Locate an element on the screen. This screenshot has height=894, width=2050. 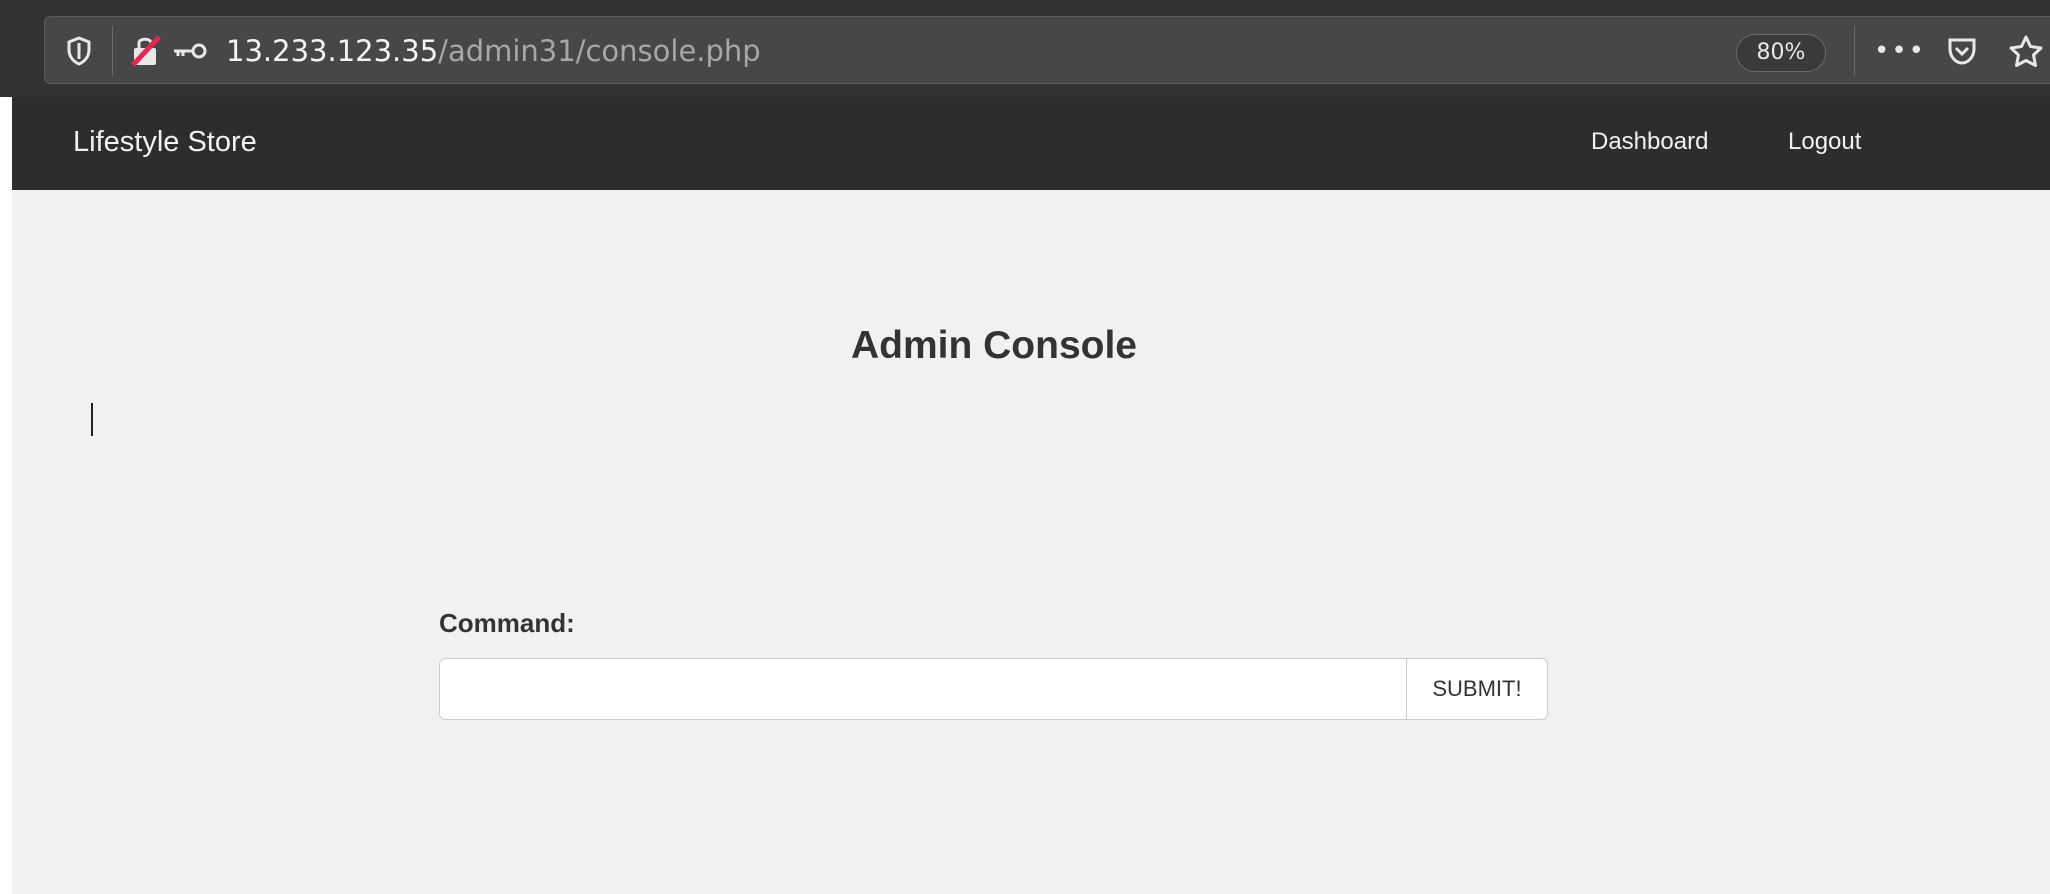
key-icon is located at coordinates (190, 51).